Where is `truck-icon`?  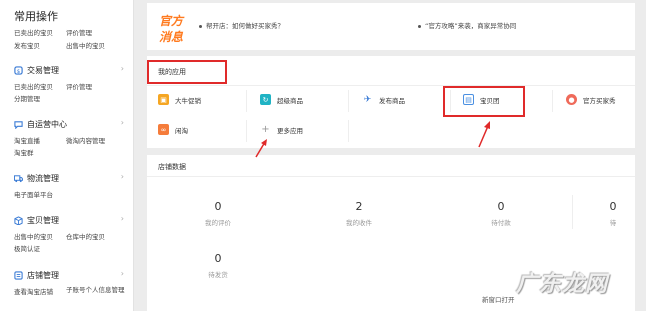 truck-icon is located at coordinates (18, 179).